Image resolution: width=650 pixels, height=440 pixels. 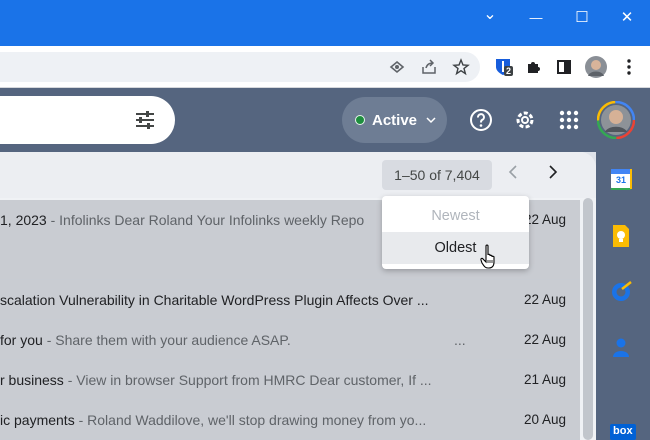 I want to click on box-label: box, so click(x=623, y=431).